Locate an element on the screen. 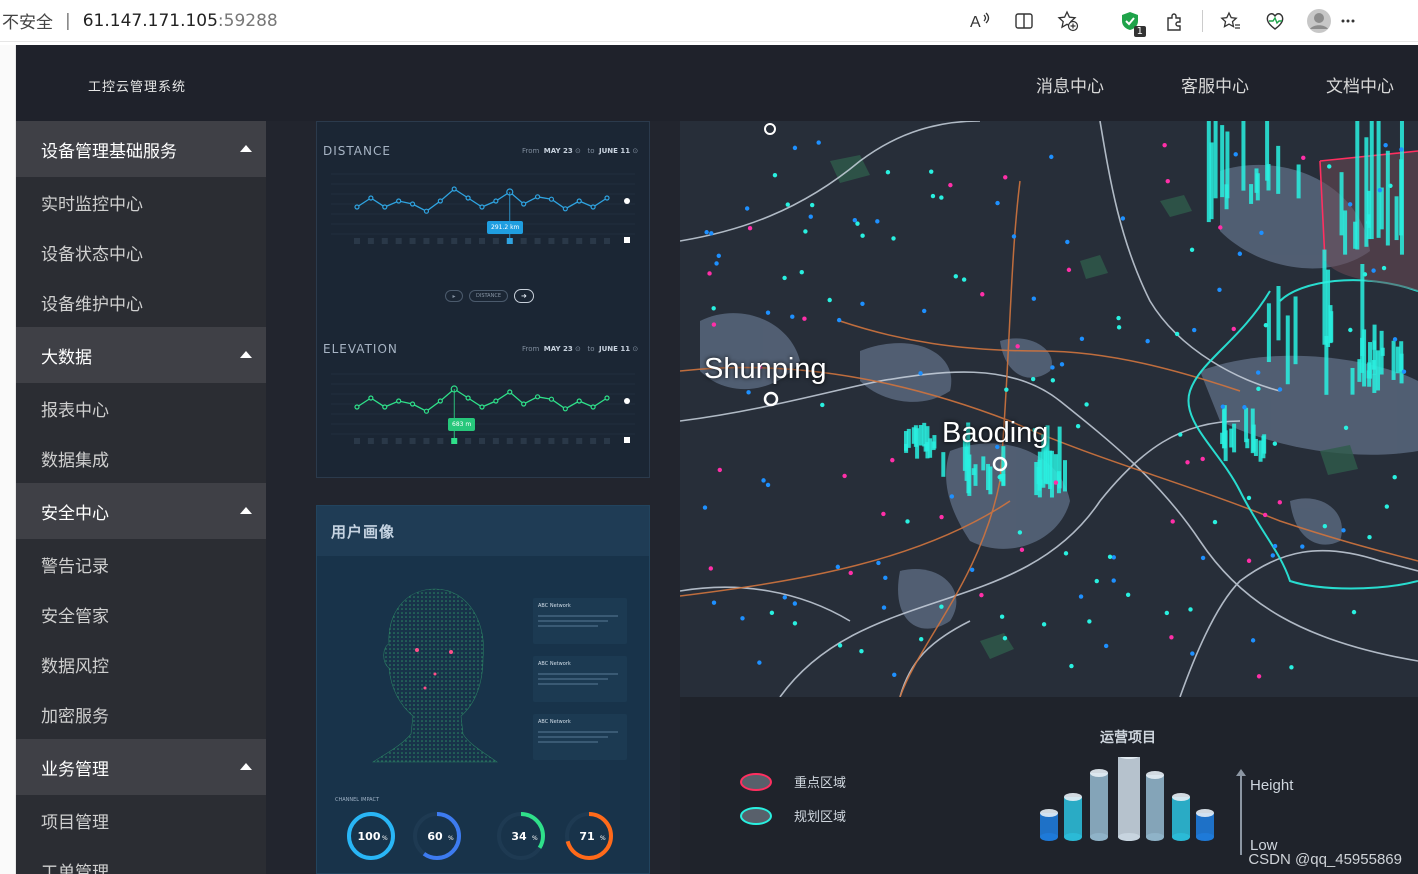  legend-key-area: 重点区域 is located at coordinates (793, 781).